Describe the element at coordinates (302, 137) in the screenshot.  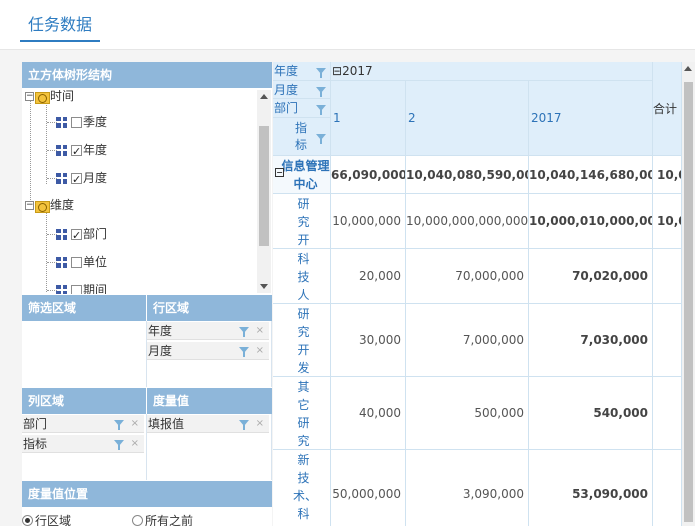
I see `pivot-header-indicator: 指标` at that location.